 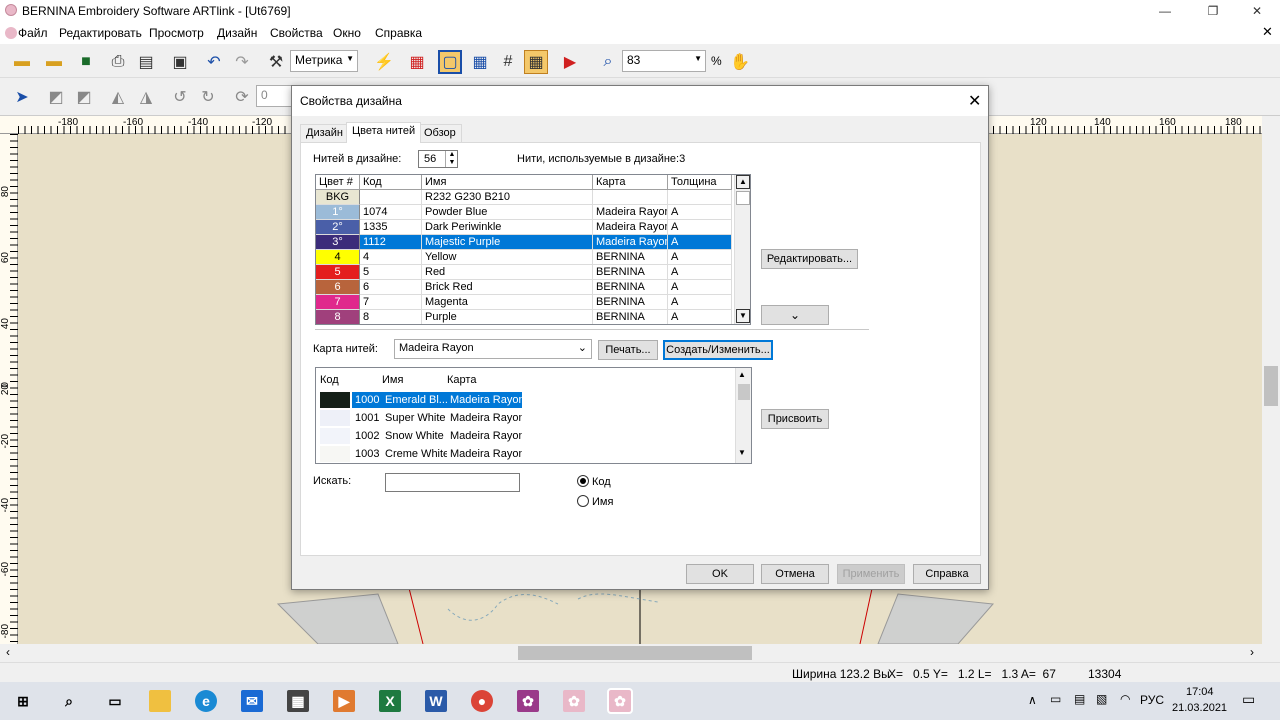 What do you see at coordinates (347, 33) in the screenshot?
I see `menu-window: Окно` at bounding box center [347, 33].